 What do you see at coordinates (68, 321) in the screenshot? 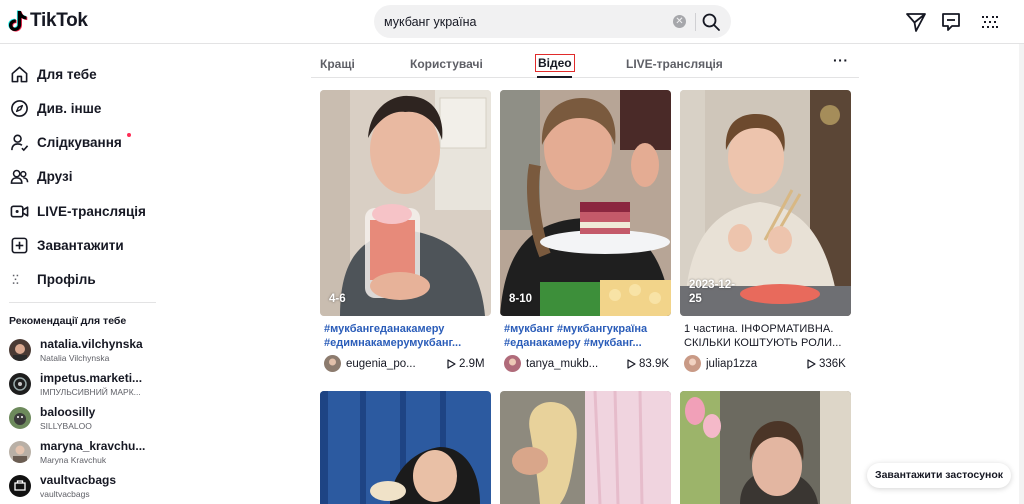
I see `recommended-heading: Рекомендації для тебе` at bounding box center [68, 321].